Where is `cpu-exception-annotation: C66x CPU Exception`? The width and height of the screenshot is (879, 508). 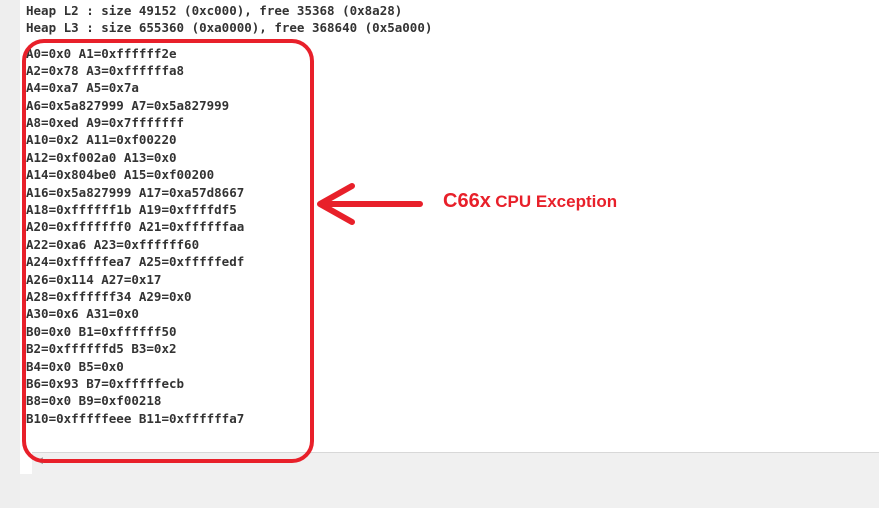 cpu-exception-annotation: C66x CPU Exception is located at coordinates (530, 202).